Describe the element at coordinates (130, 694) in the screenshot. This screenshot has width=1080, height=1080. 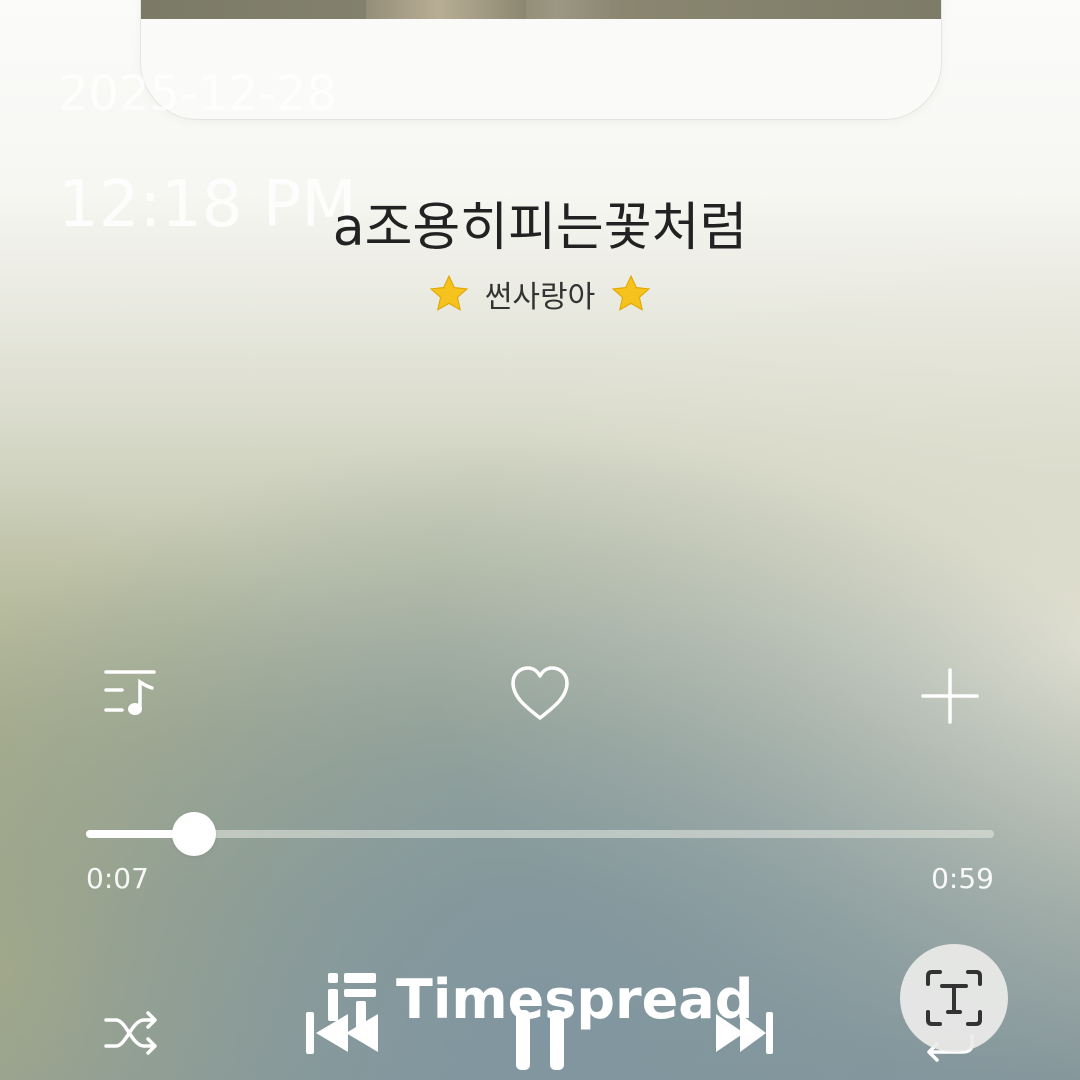
I see `playlist-music-icon` at that location.